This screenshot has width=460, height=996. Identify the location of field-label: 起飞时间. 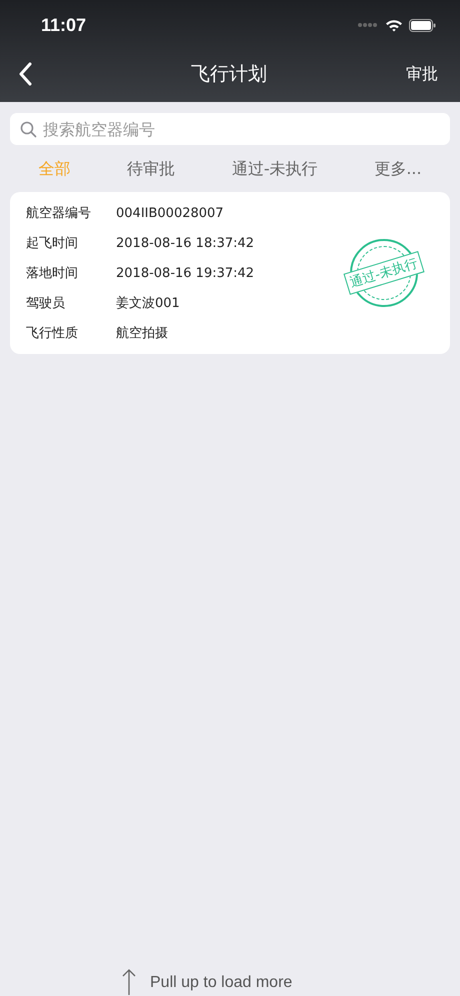
(52, 243).